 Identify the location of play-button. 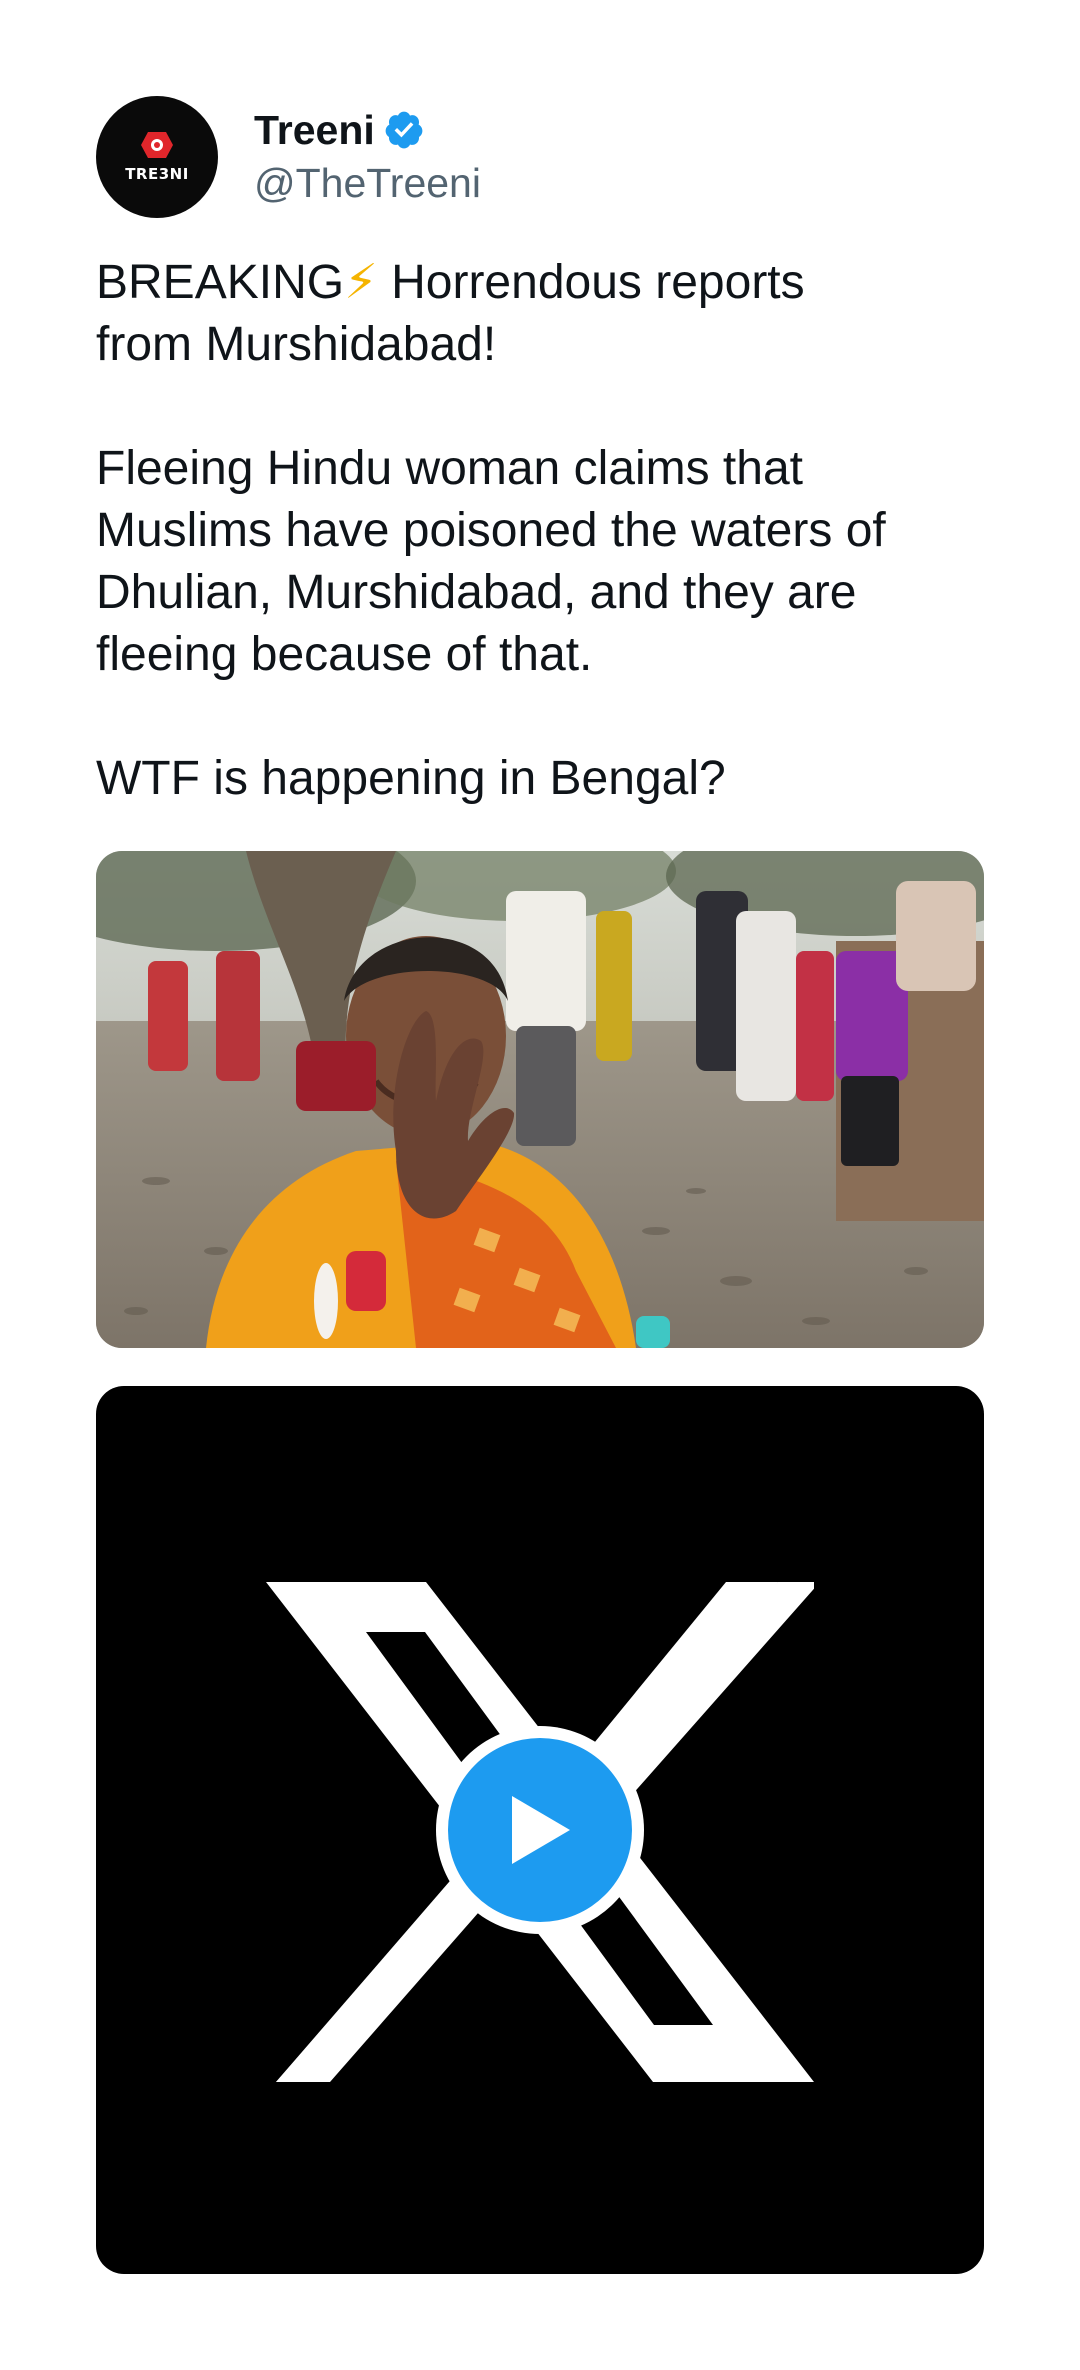
(540, 1830).